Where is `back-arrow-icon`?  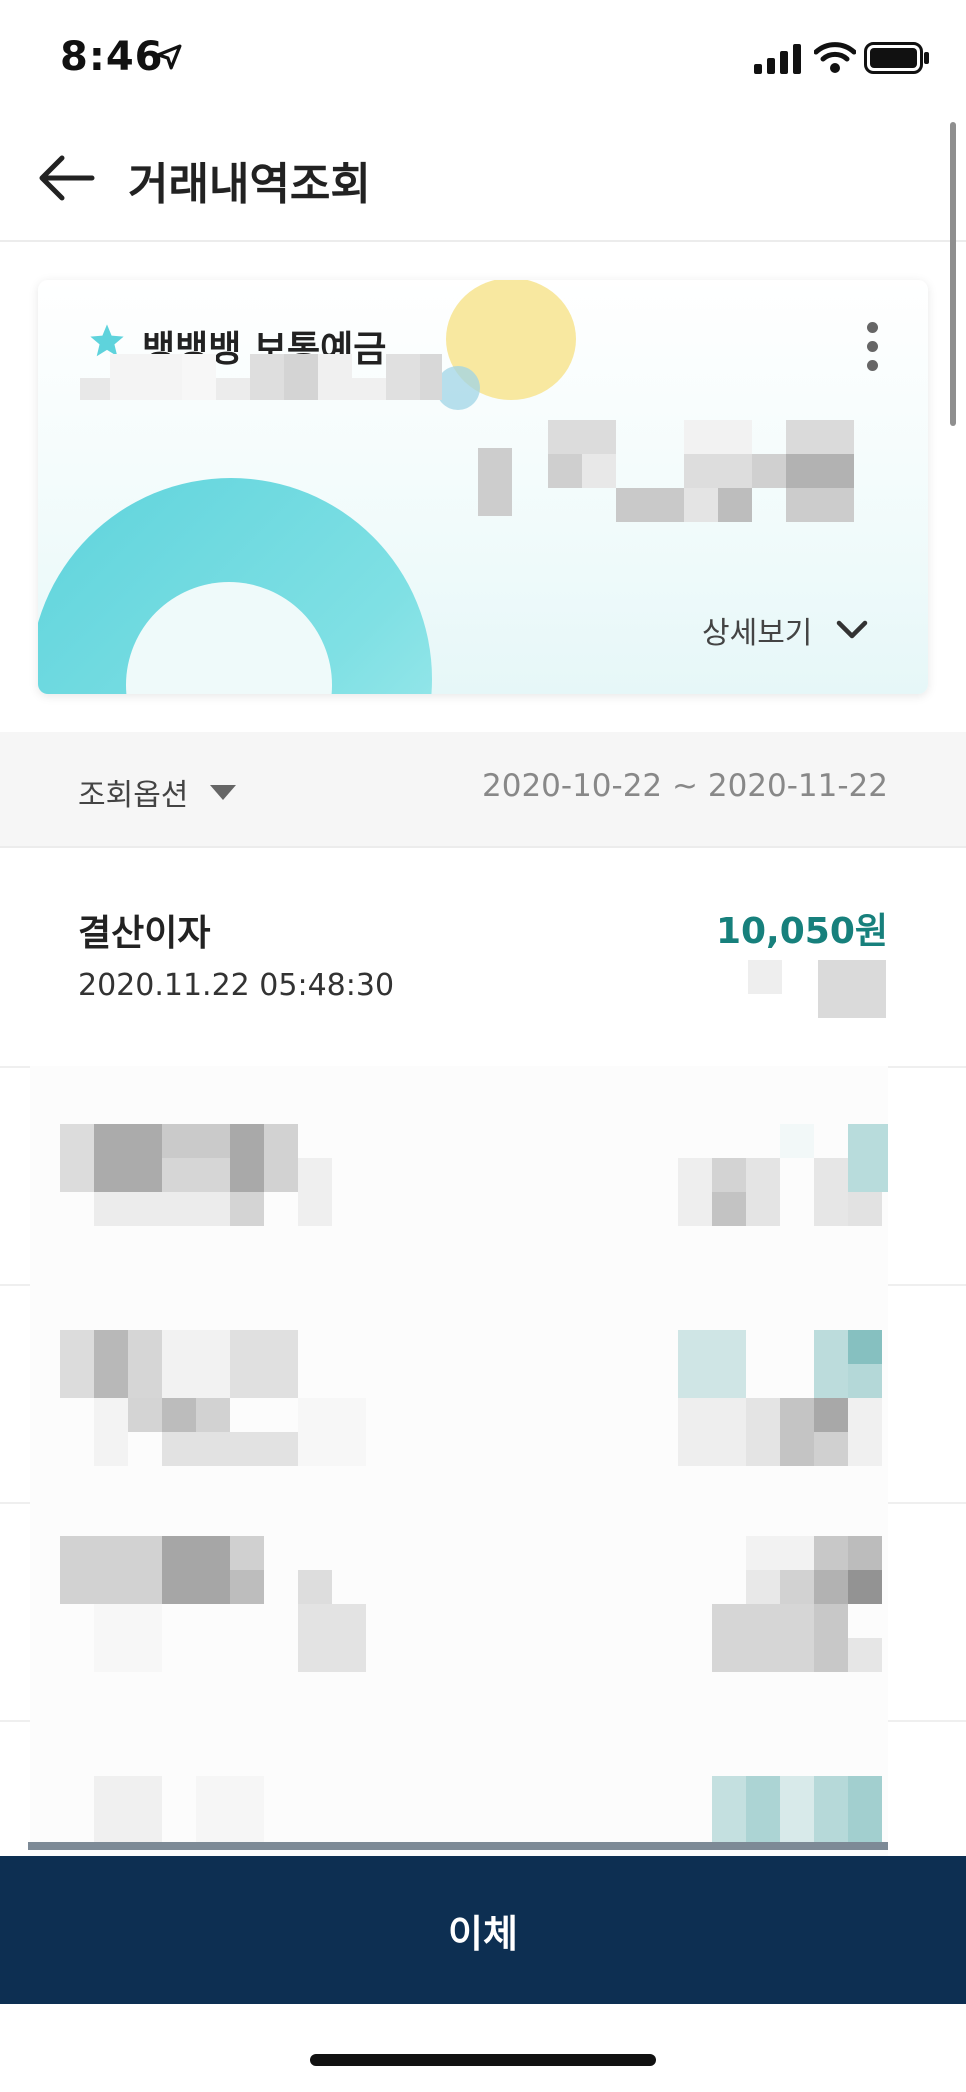 back-arrow-icon is located at coordinates (66, 178).